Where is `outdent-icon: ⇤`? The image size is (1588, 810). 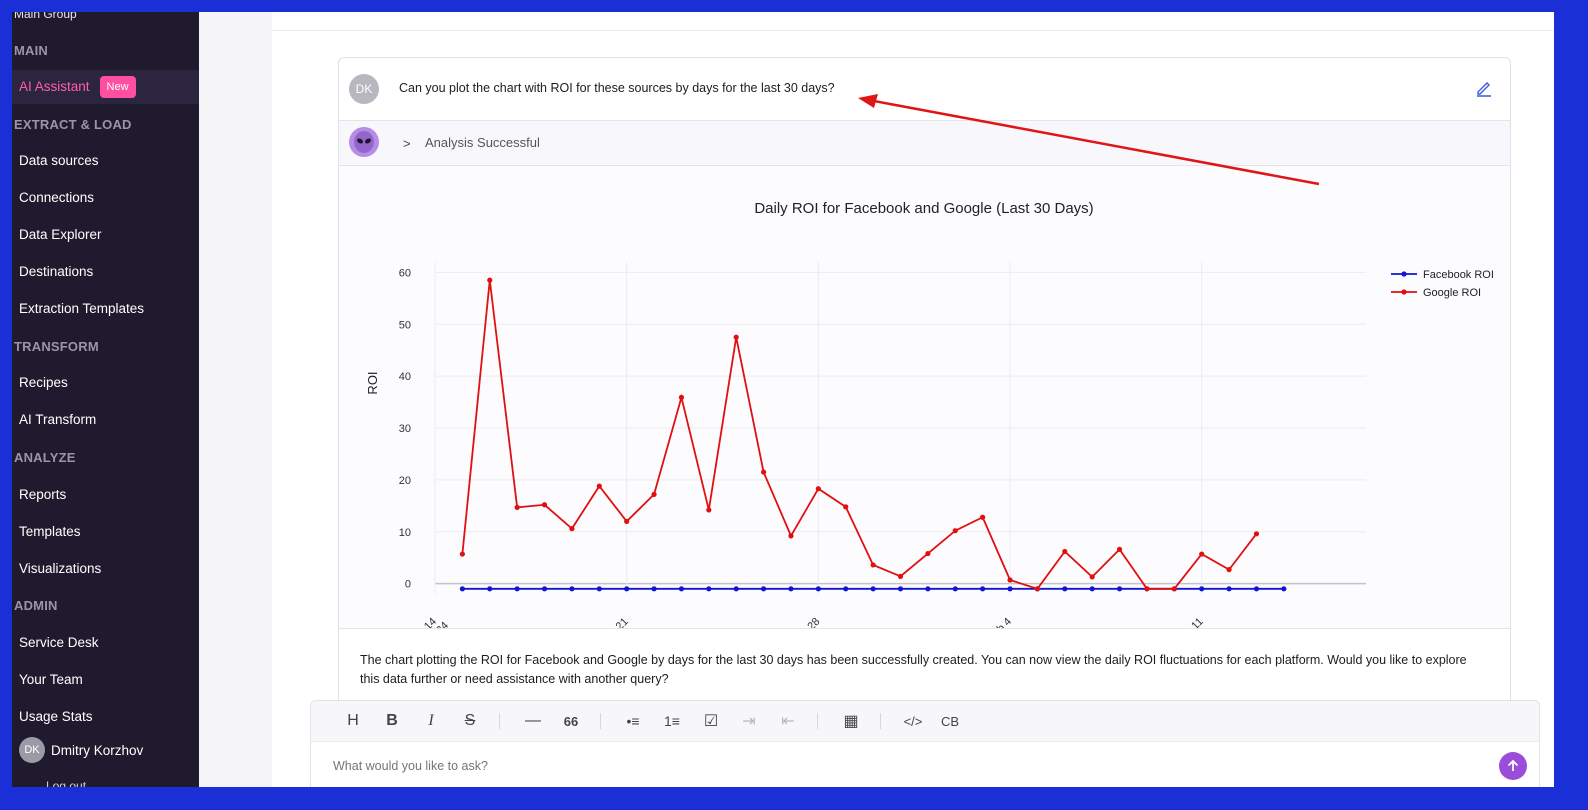 outdent-icon: ⇤ is located at coordinates (788, 721).